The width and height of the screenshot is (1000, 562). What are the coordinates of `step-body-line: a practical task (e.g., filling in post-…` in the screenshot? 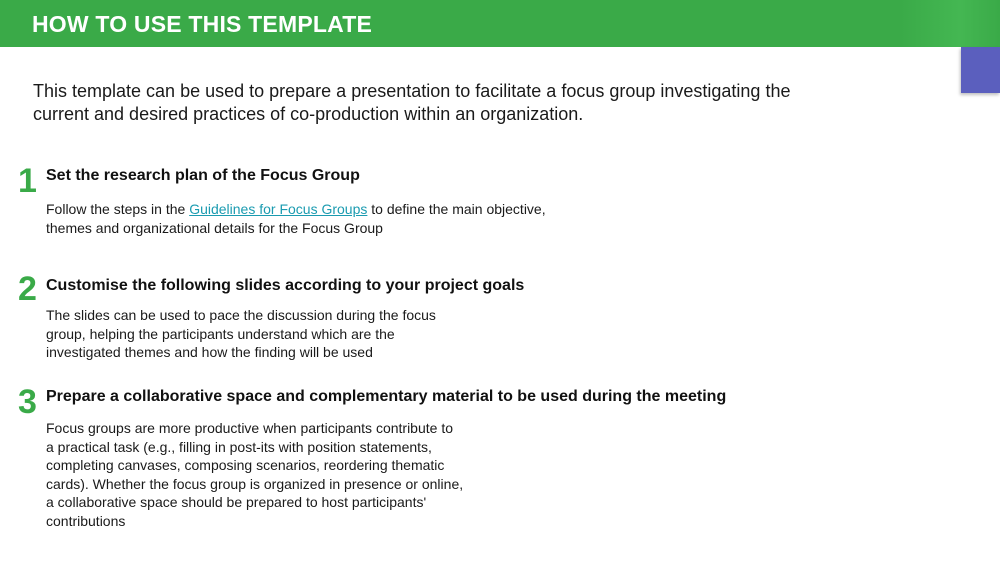 It's located at (239, 446).